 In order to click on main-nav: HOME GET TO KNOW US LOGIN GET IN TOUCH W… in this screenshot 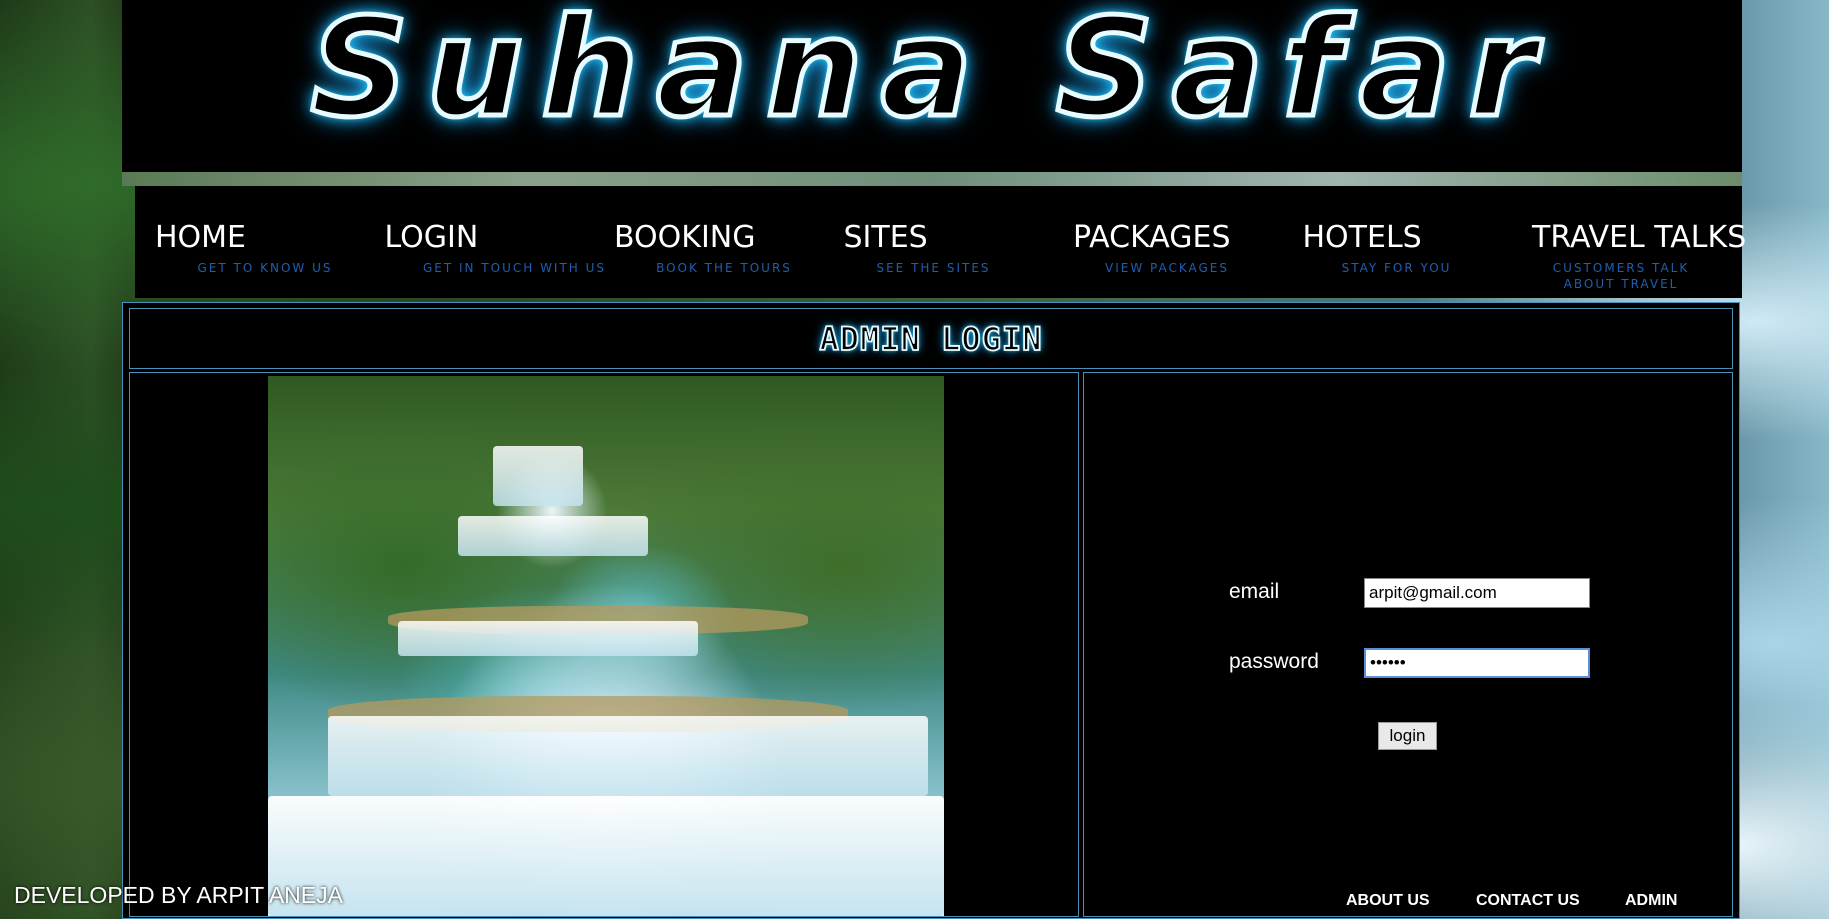, I will do `click(940, 242)`.